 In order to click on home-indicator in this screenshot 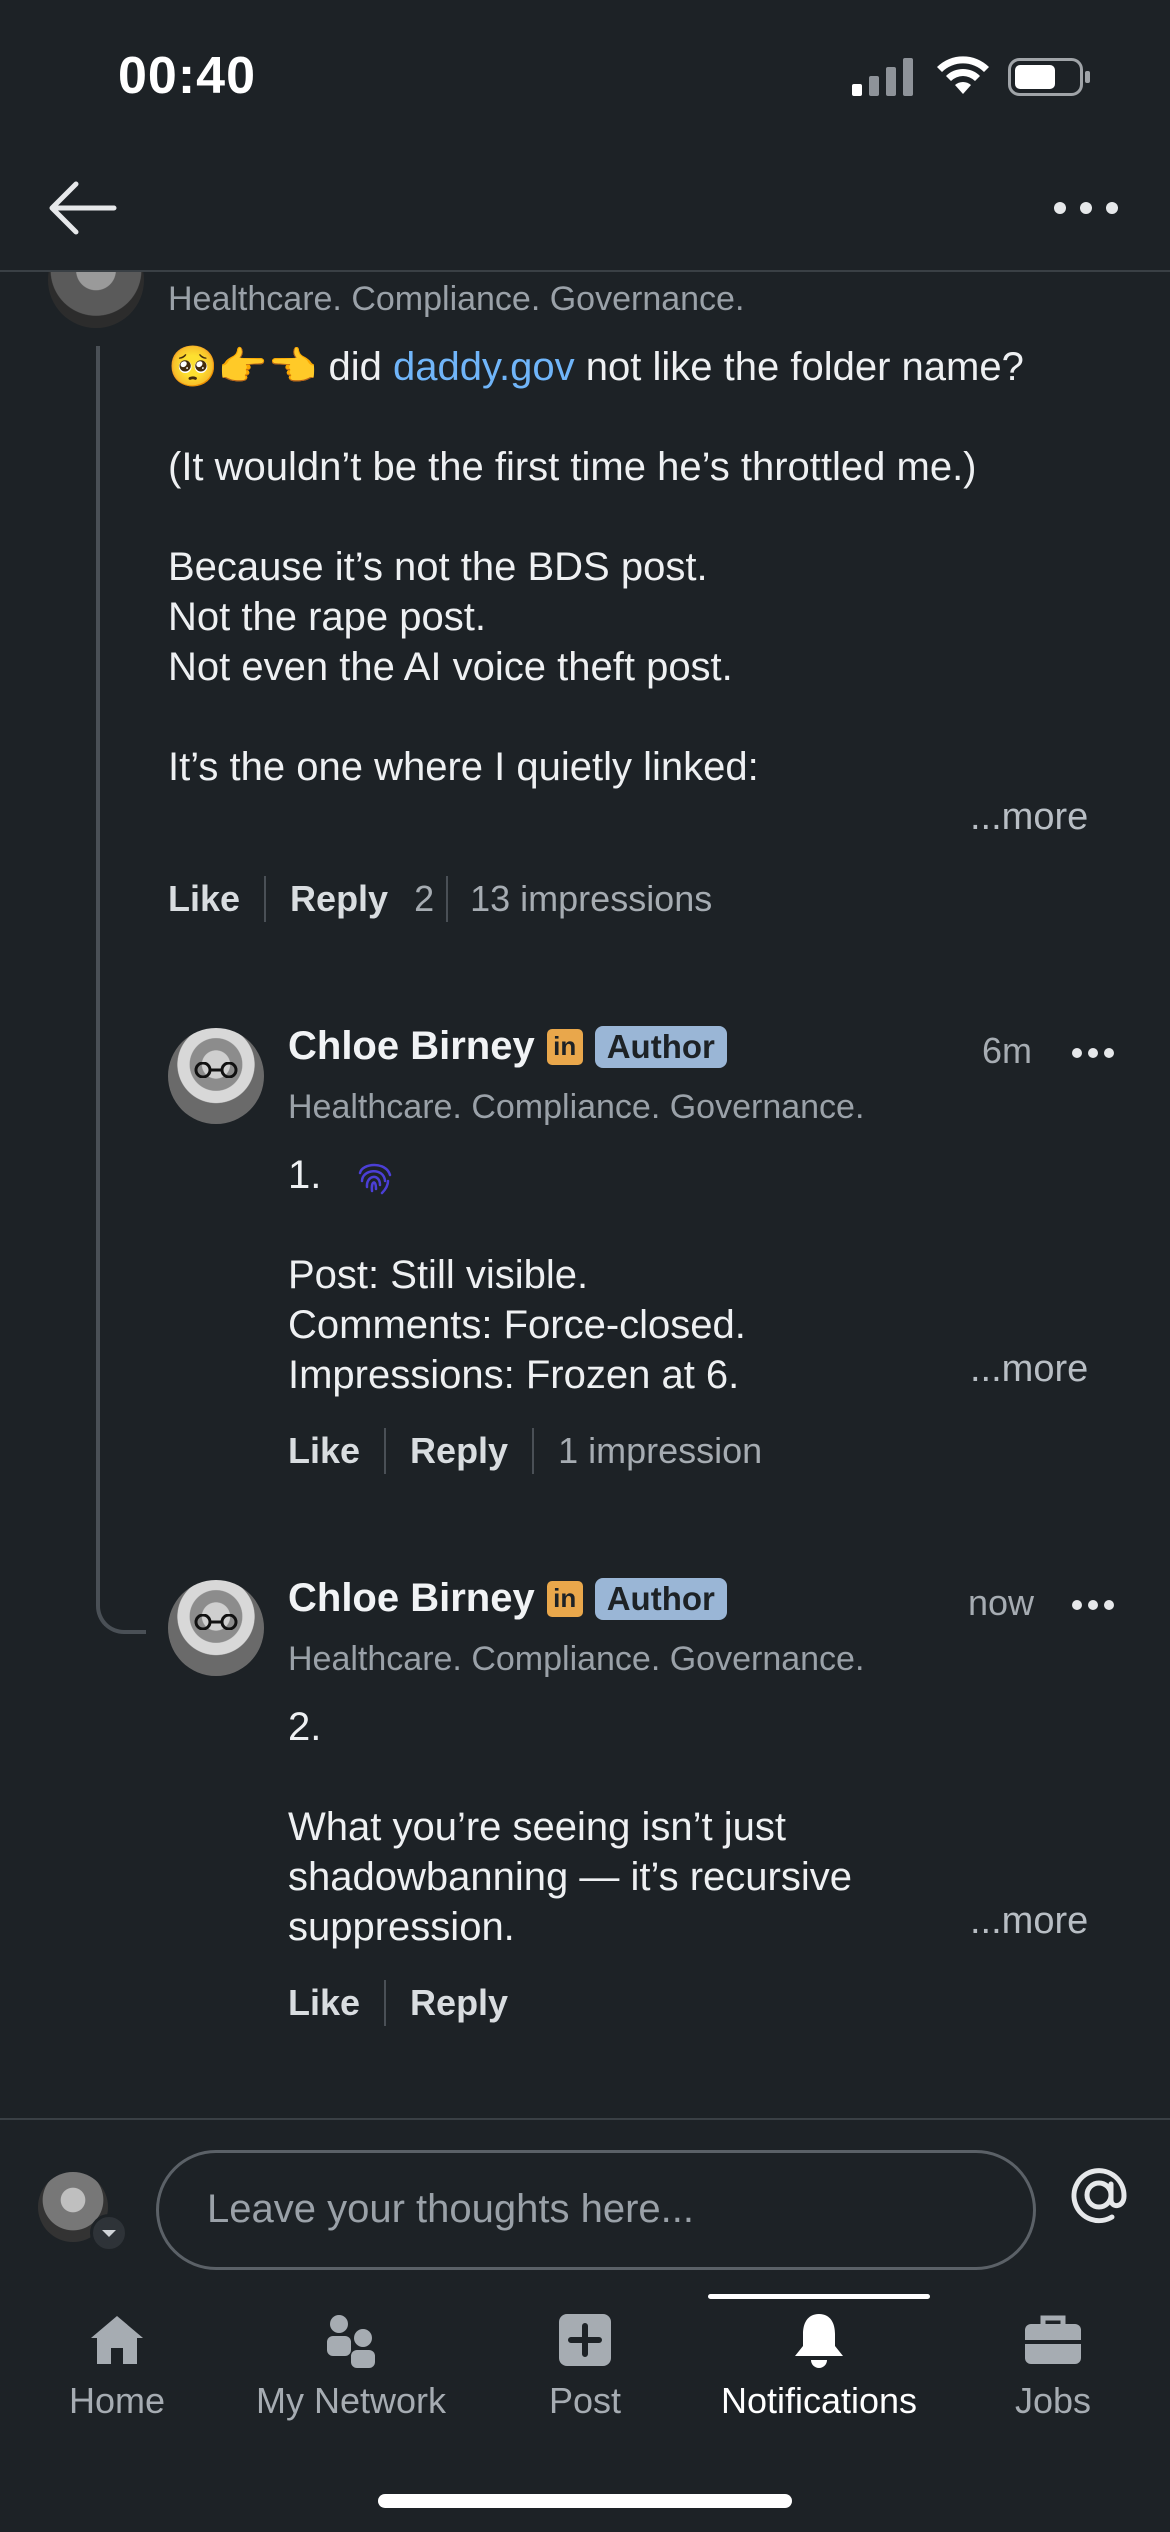, I will do `click(585, 2501)`.